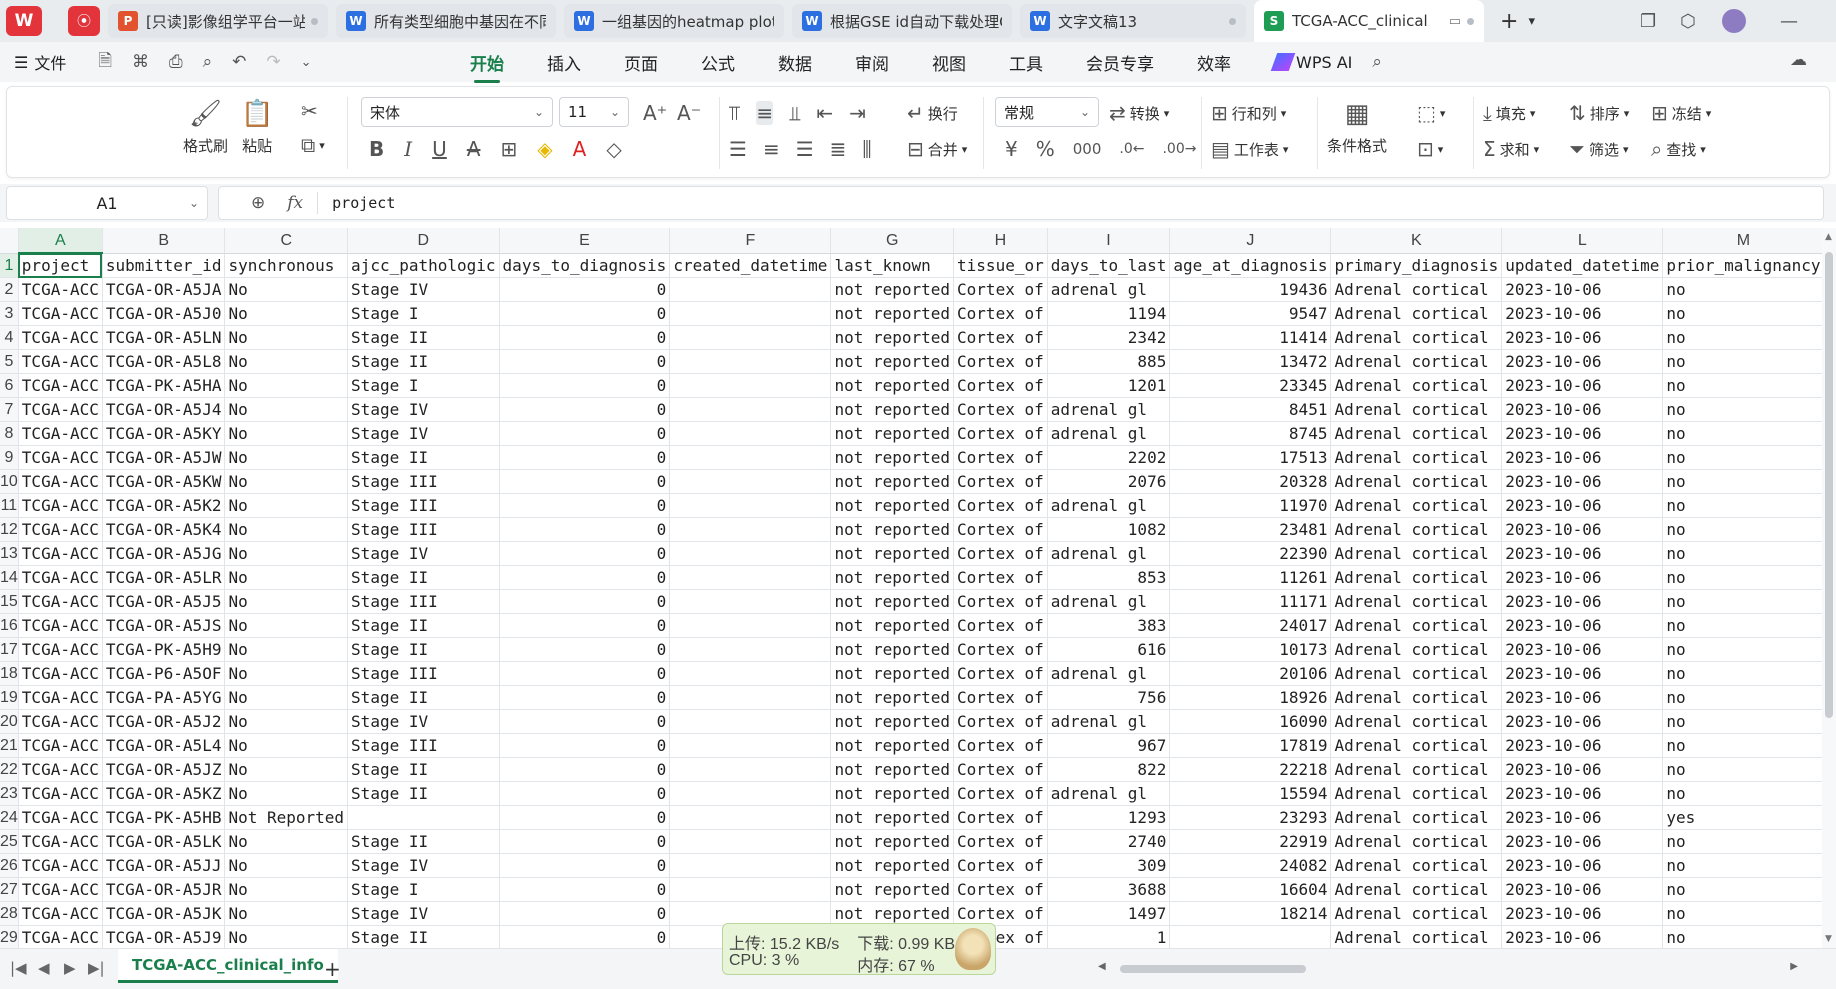 Image resolution: width=1836 pixels, height=989 pixels. What do you see at coordinates (1047, 112) in the screenshot?
I see `number-format-select: 常规 ⌄` at bounding box center [1047, 112].